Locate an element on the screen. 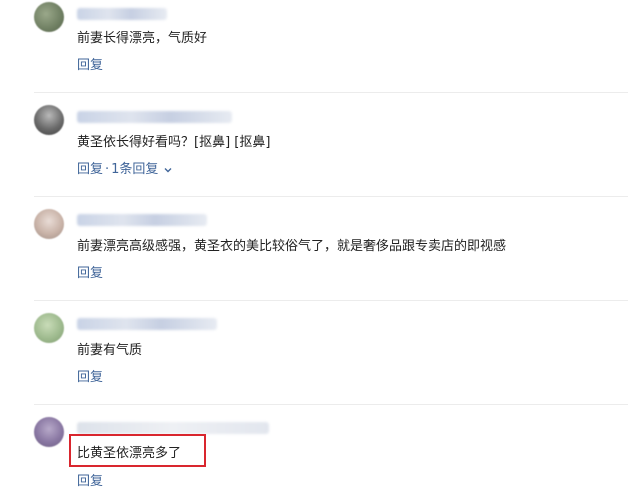  comment-text: 前妻有气质 is located at coordinates (110, 350).